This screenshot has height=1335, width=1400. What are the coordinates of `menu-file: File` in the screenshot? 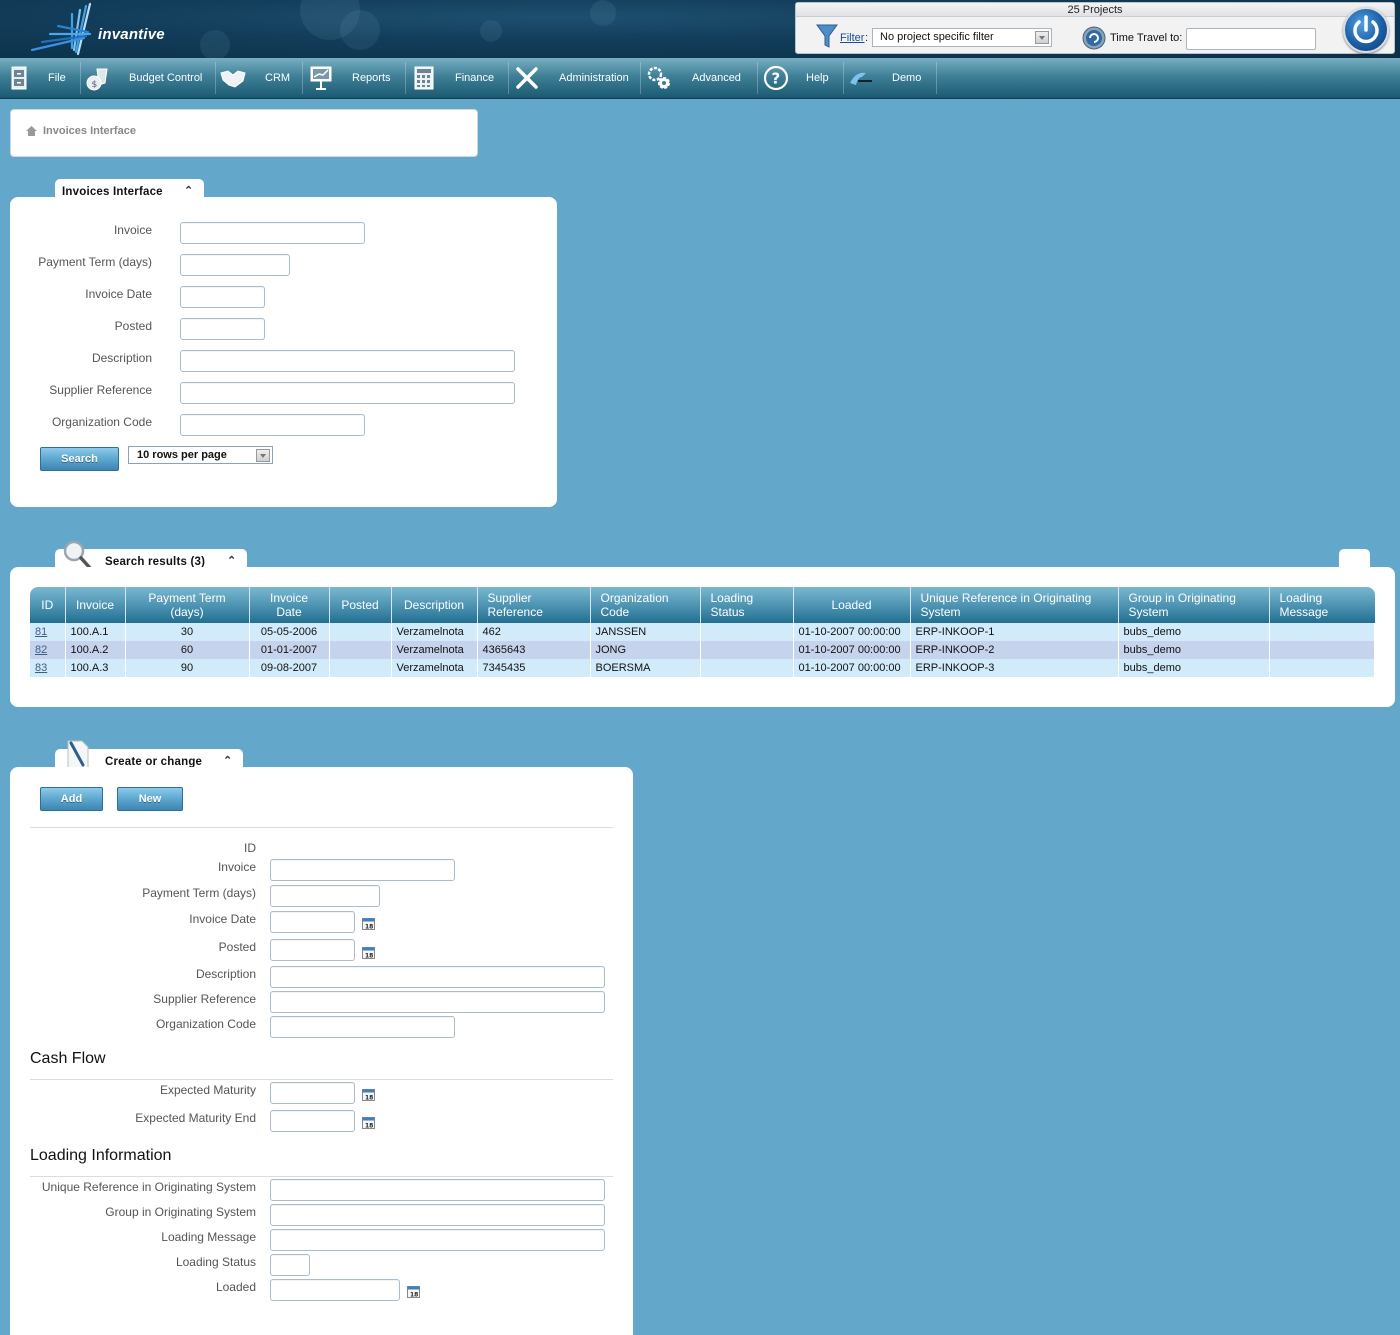 It's located at (40, 78).